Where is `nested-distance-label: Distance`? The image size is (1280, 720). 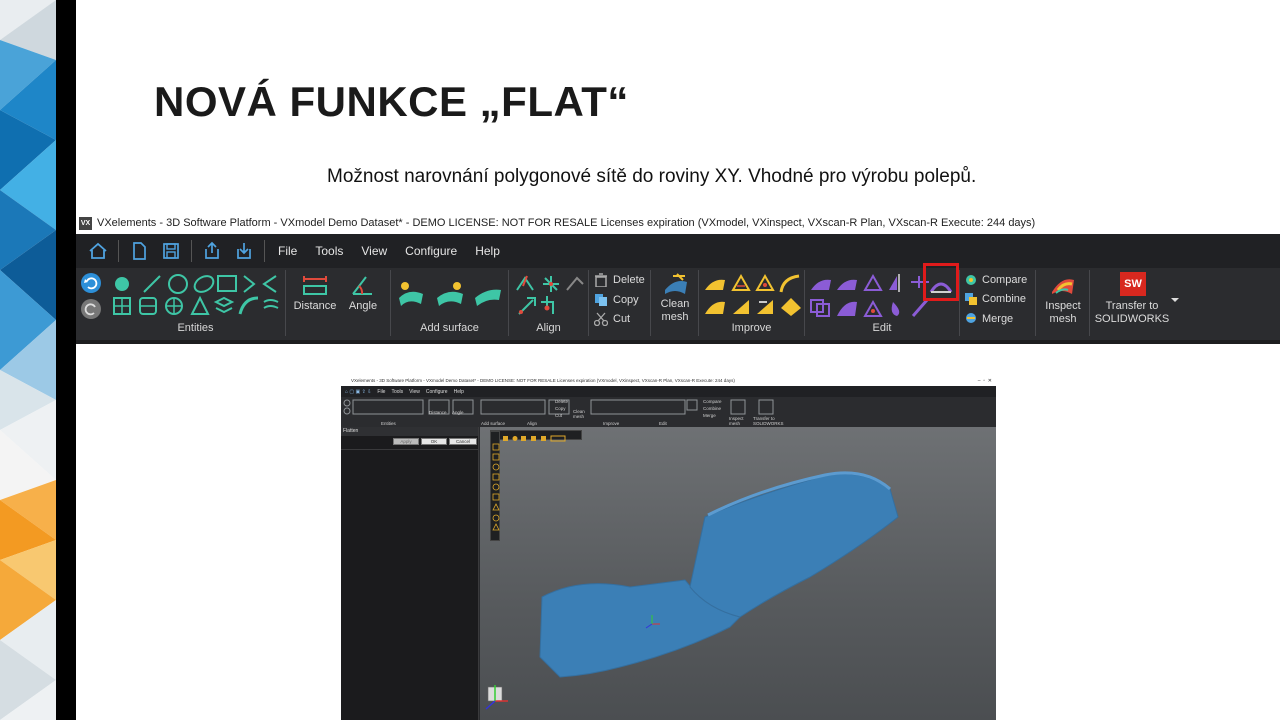
nested-distance-label: Distance is located at coordinates (438, 412).